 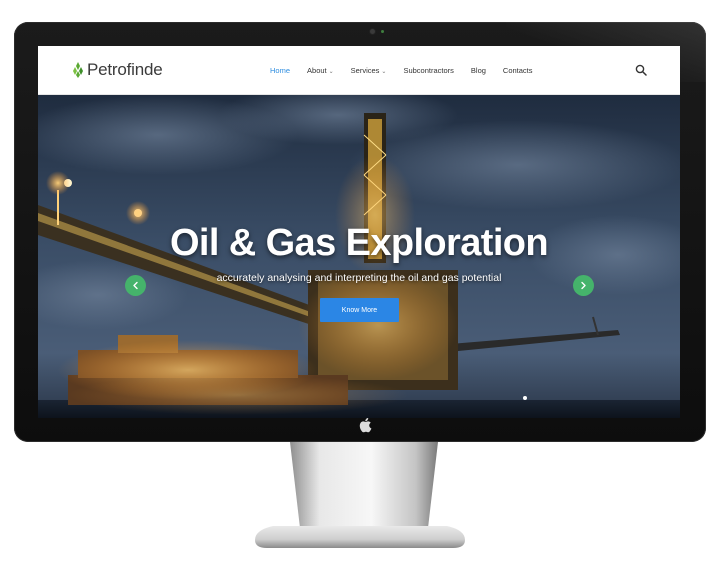 I want to click on nav-item-label: Blog, so click(x=478, y=70).